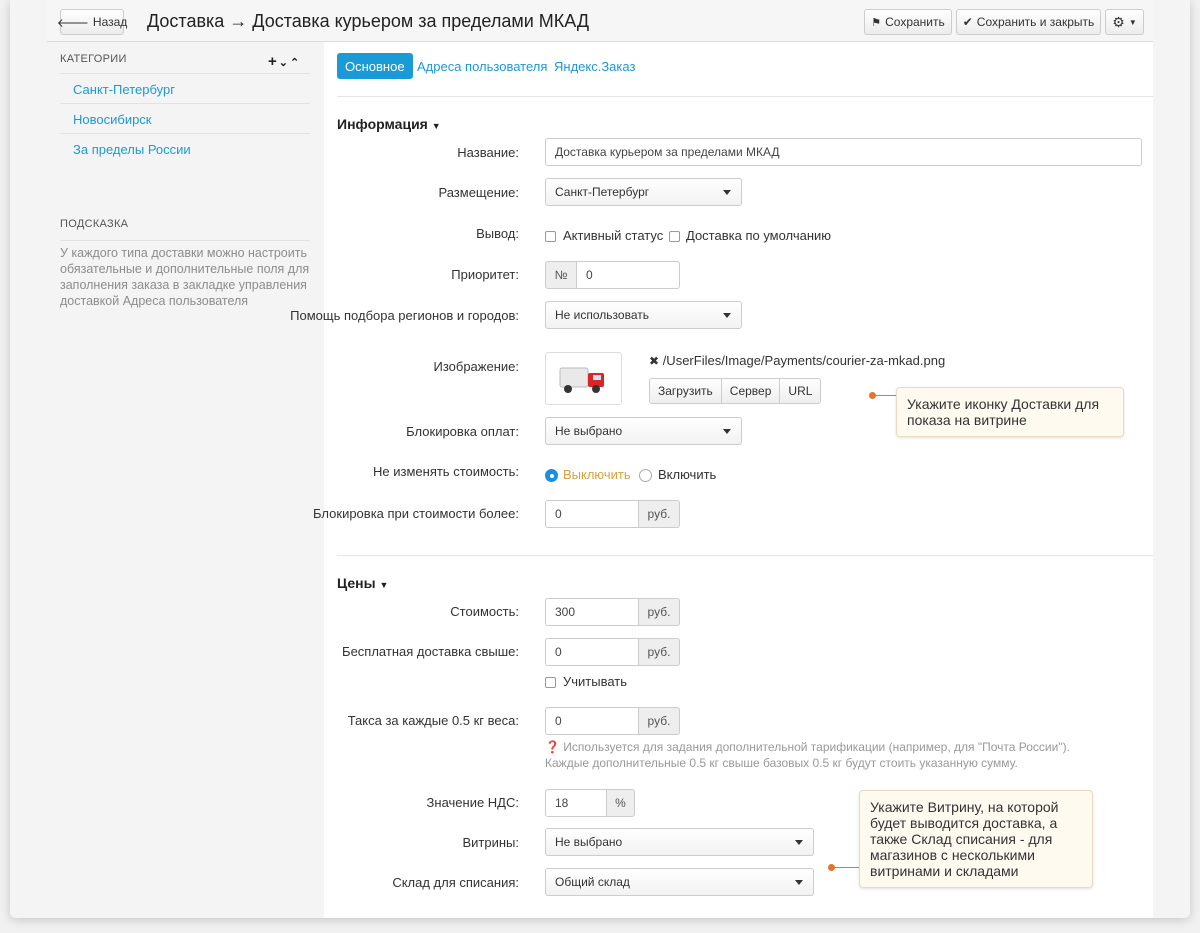 This screenshot has height=933, width=1200. What do you see at coordinates (659, 652) in the screenshot?
I see `free-over-currency: руб.` at bounding box center [659, 652].